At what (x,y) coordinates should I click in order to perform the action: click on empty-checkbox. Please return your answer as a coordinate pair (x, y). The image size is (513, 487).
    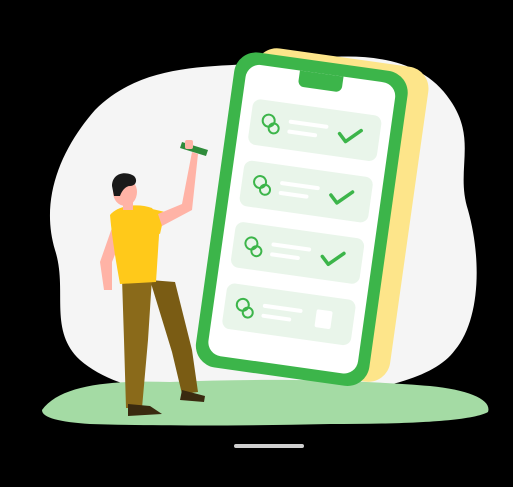
    Looking at the image, I should click on (323, 319).